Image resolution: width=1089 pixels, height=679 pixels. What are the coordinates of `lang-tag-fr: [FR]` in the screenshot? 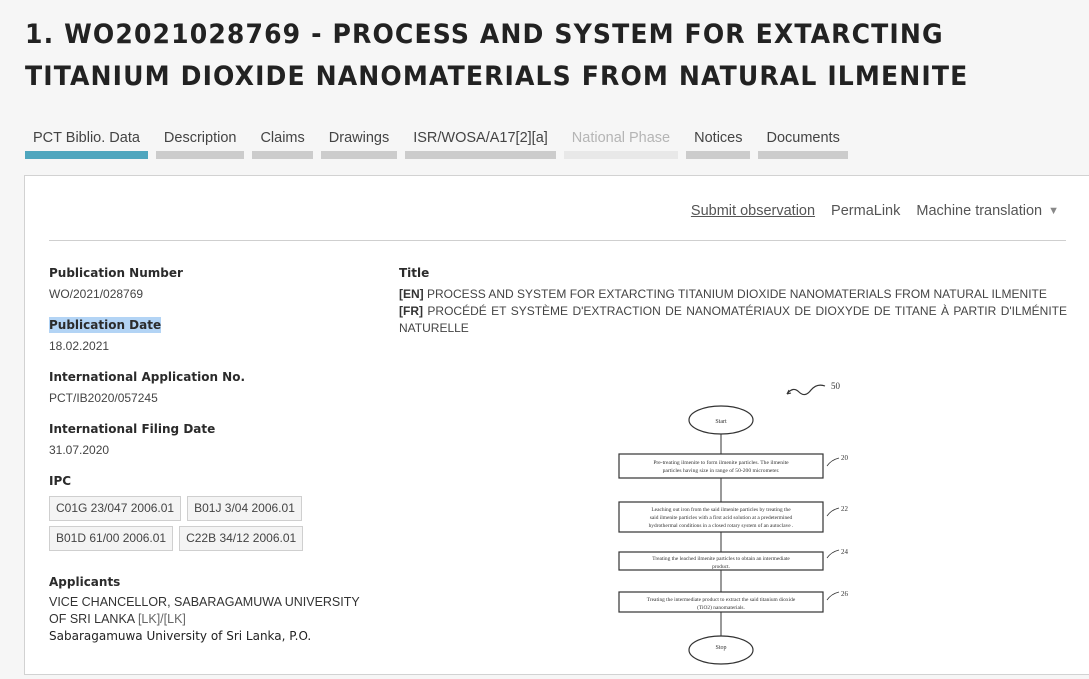 It's located at (411, 311).